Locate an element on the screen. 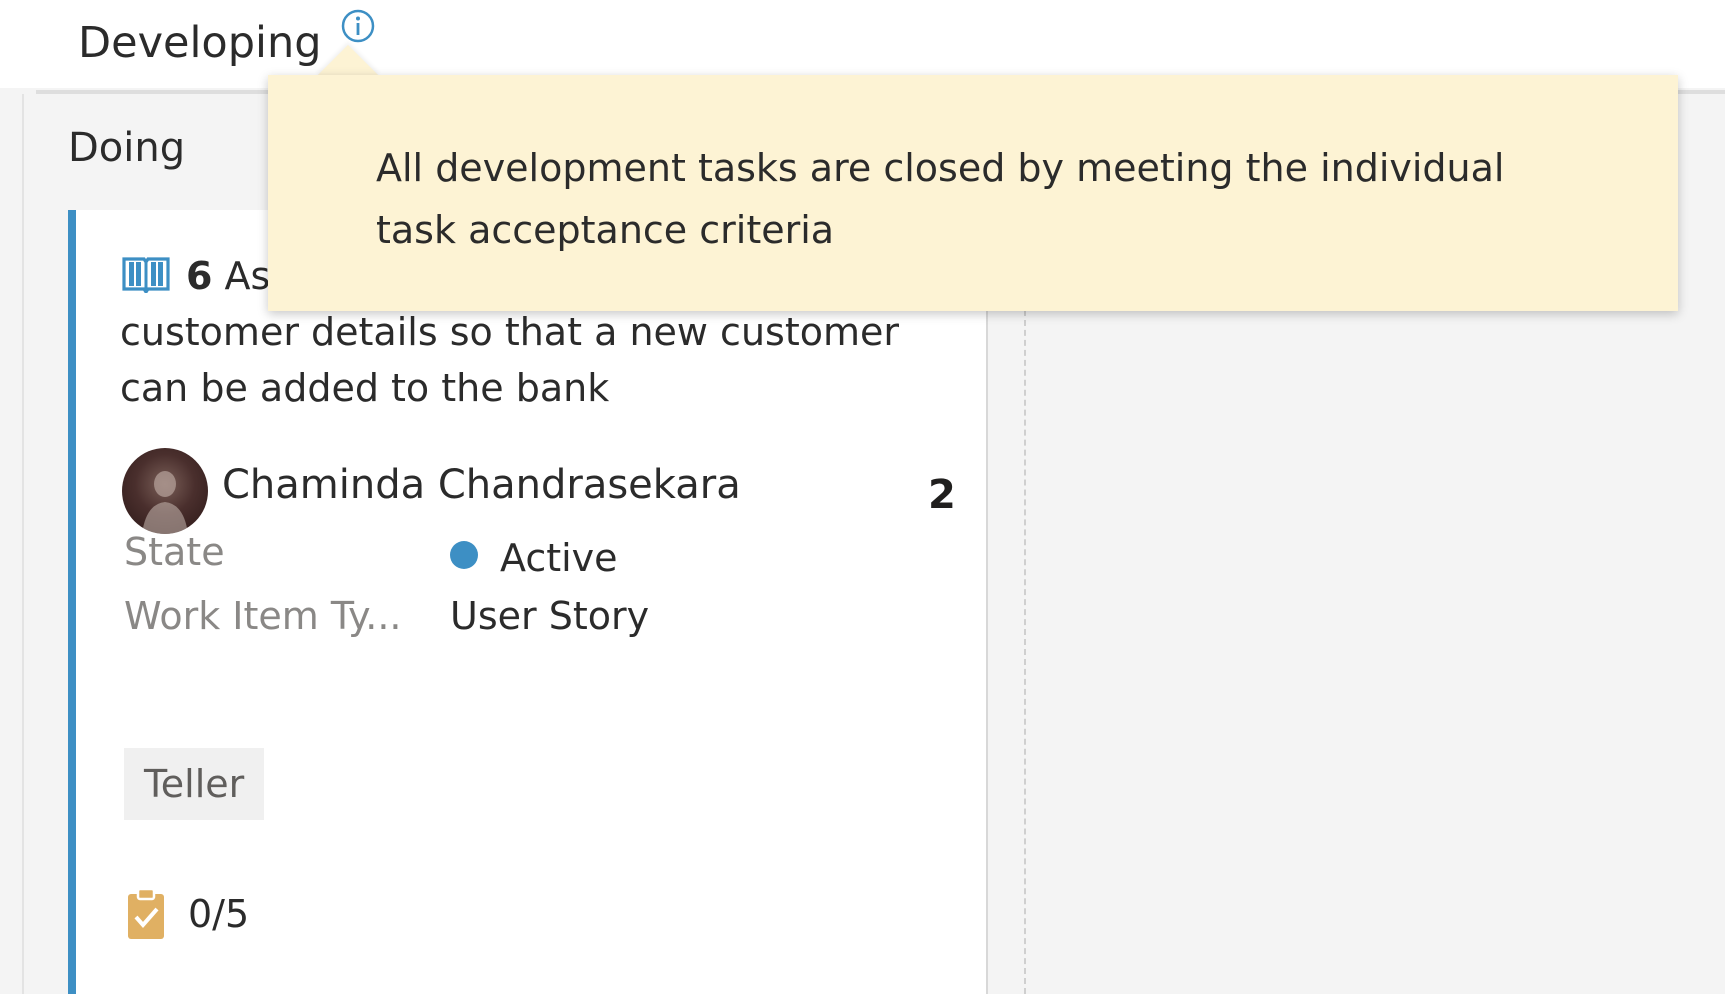  avatar is located at coordinates (165, 491).